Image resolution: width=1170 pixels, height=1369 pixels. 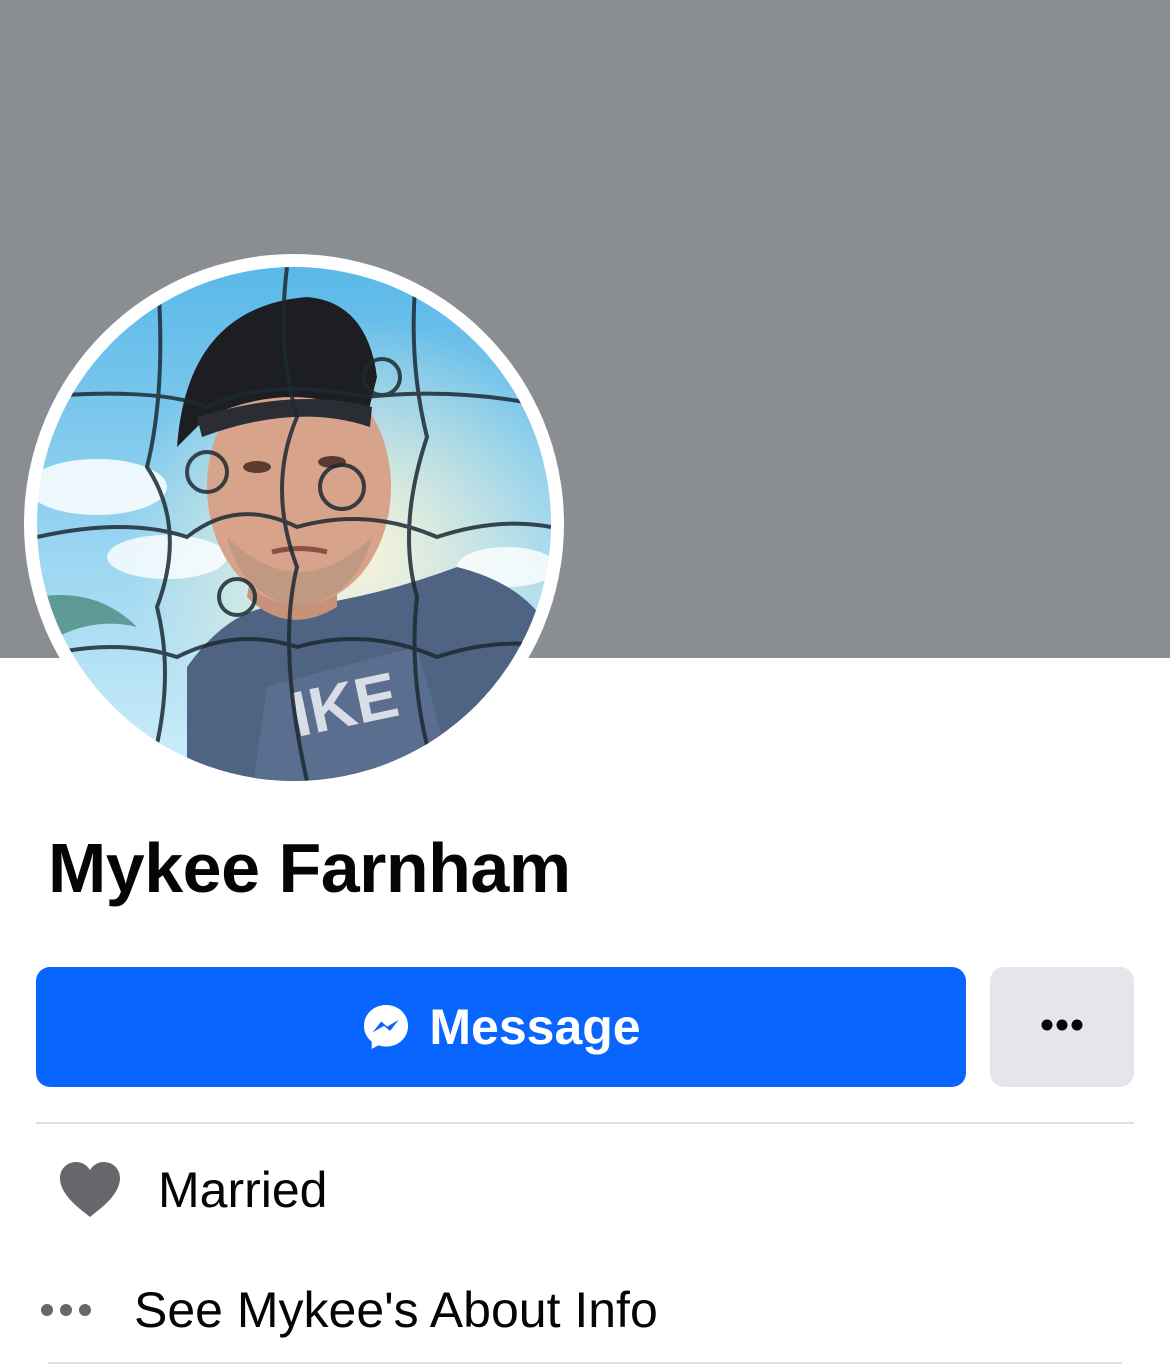 I want to click on see-about-info-link: See Mykee's About Info, so click(x=396, y=1310).